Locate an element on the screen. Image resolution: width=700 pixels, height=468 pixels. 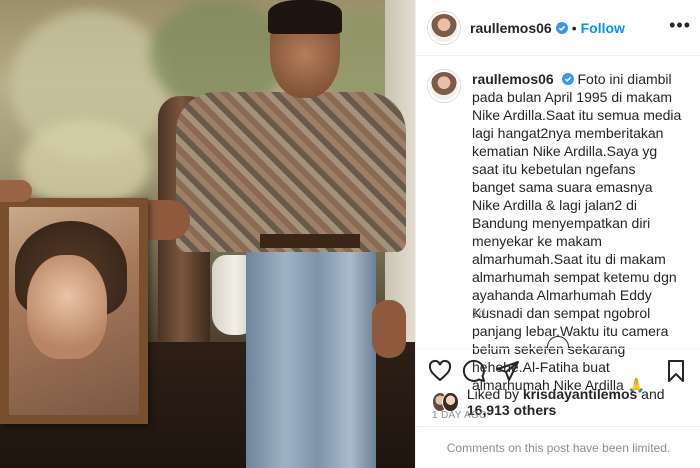
more-icon: ••• is located at coordinates (680, 25).